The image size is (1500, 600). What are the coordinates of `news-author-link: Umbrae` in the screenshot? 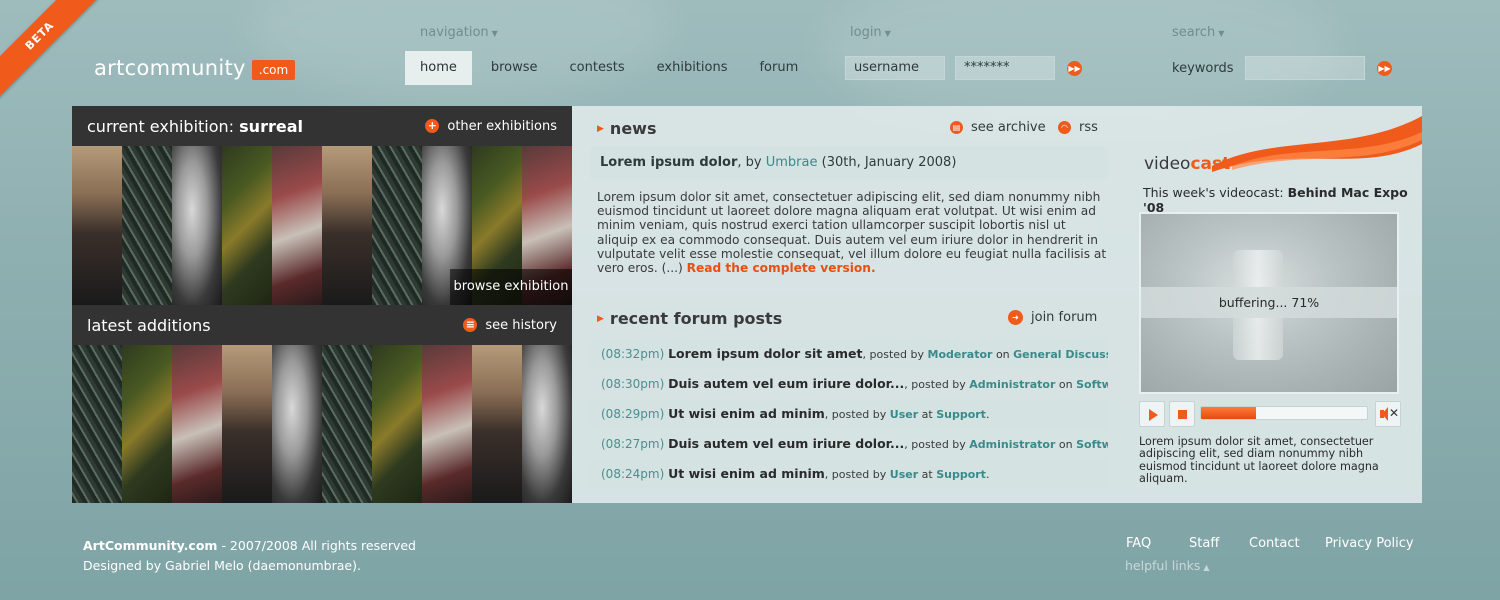 It's located at (792, 162).